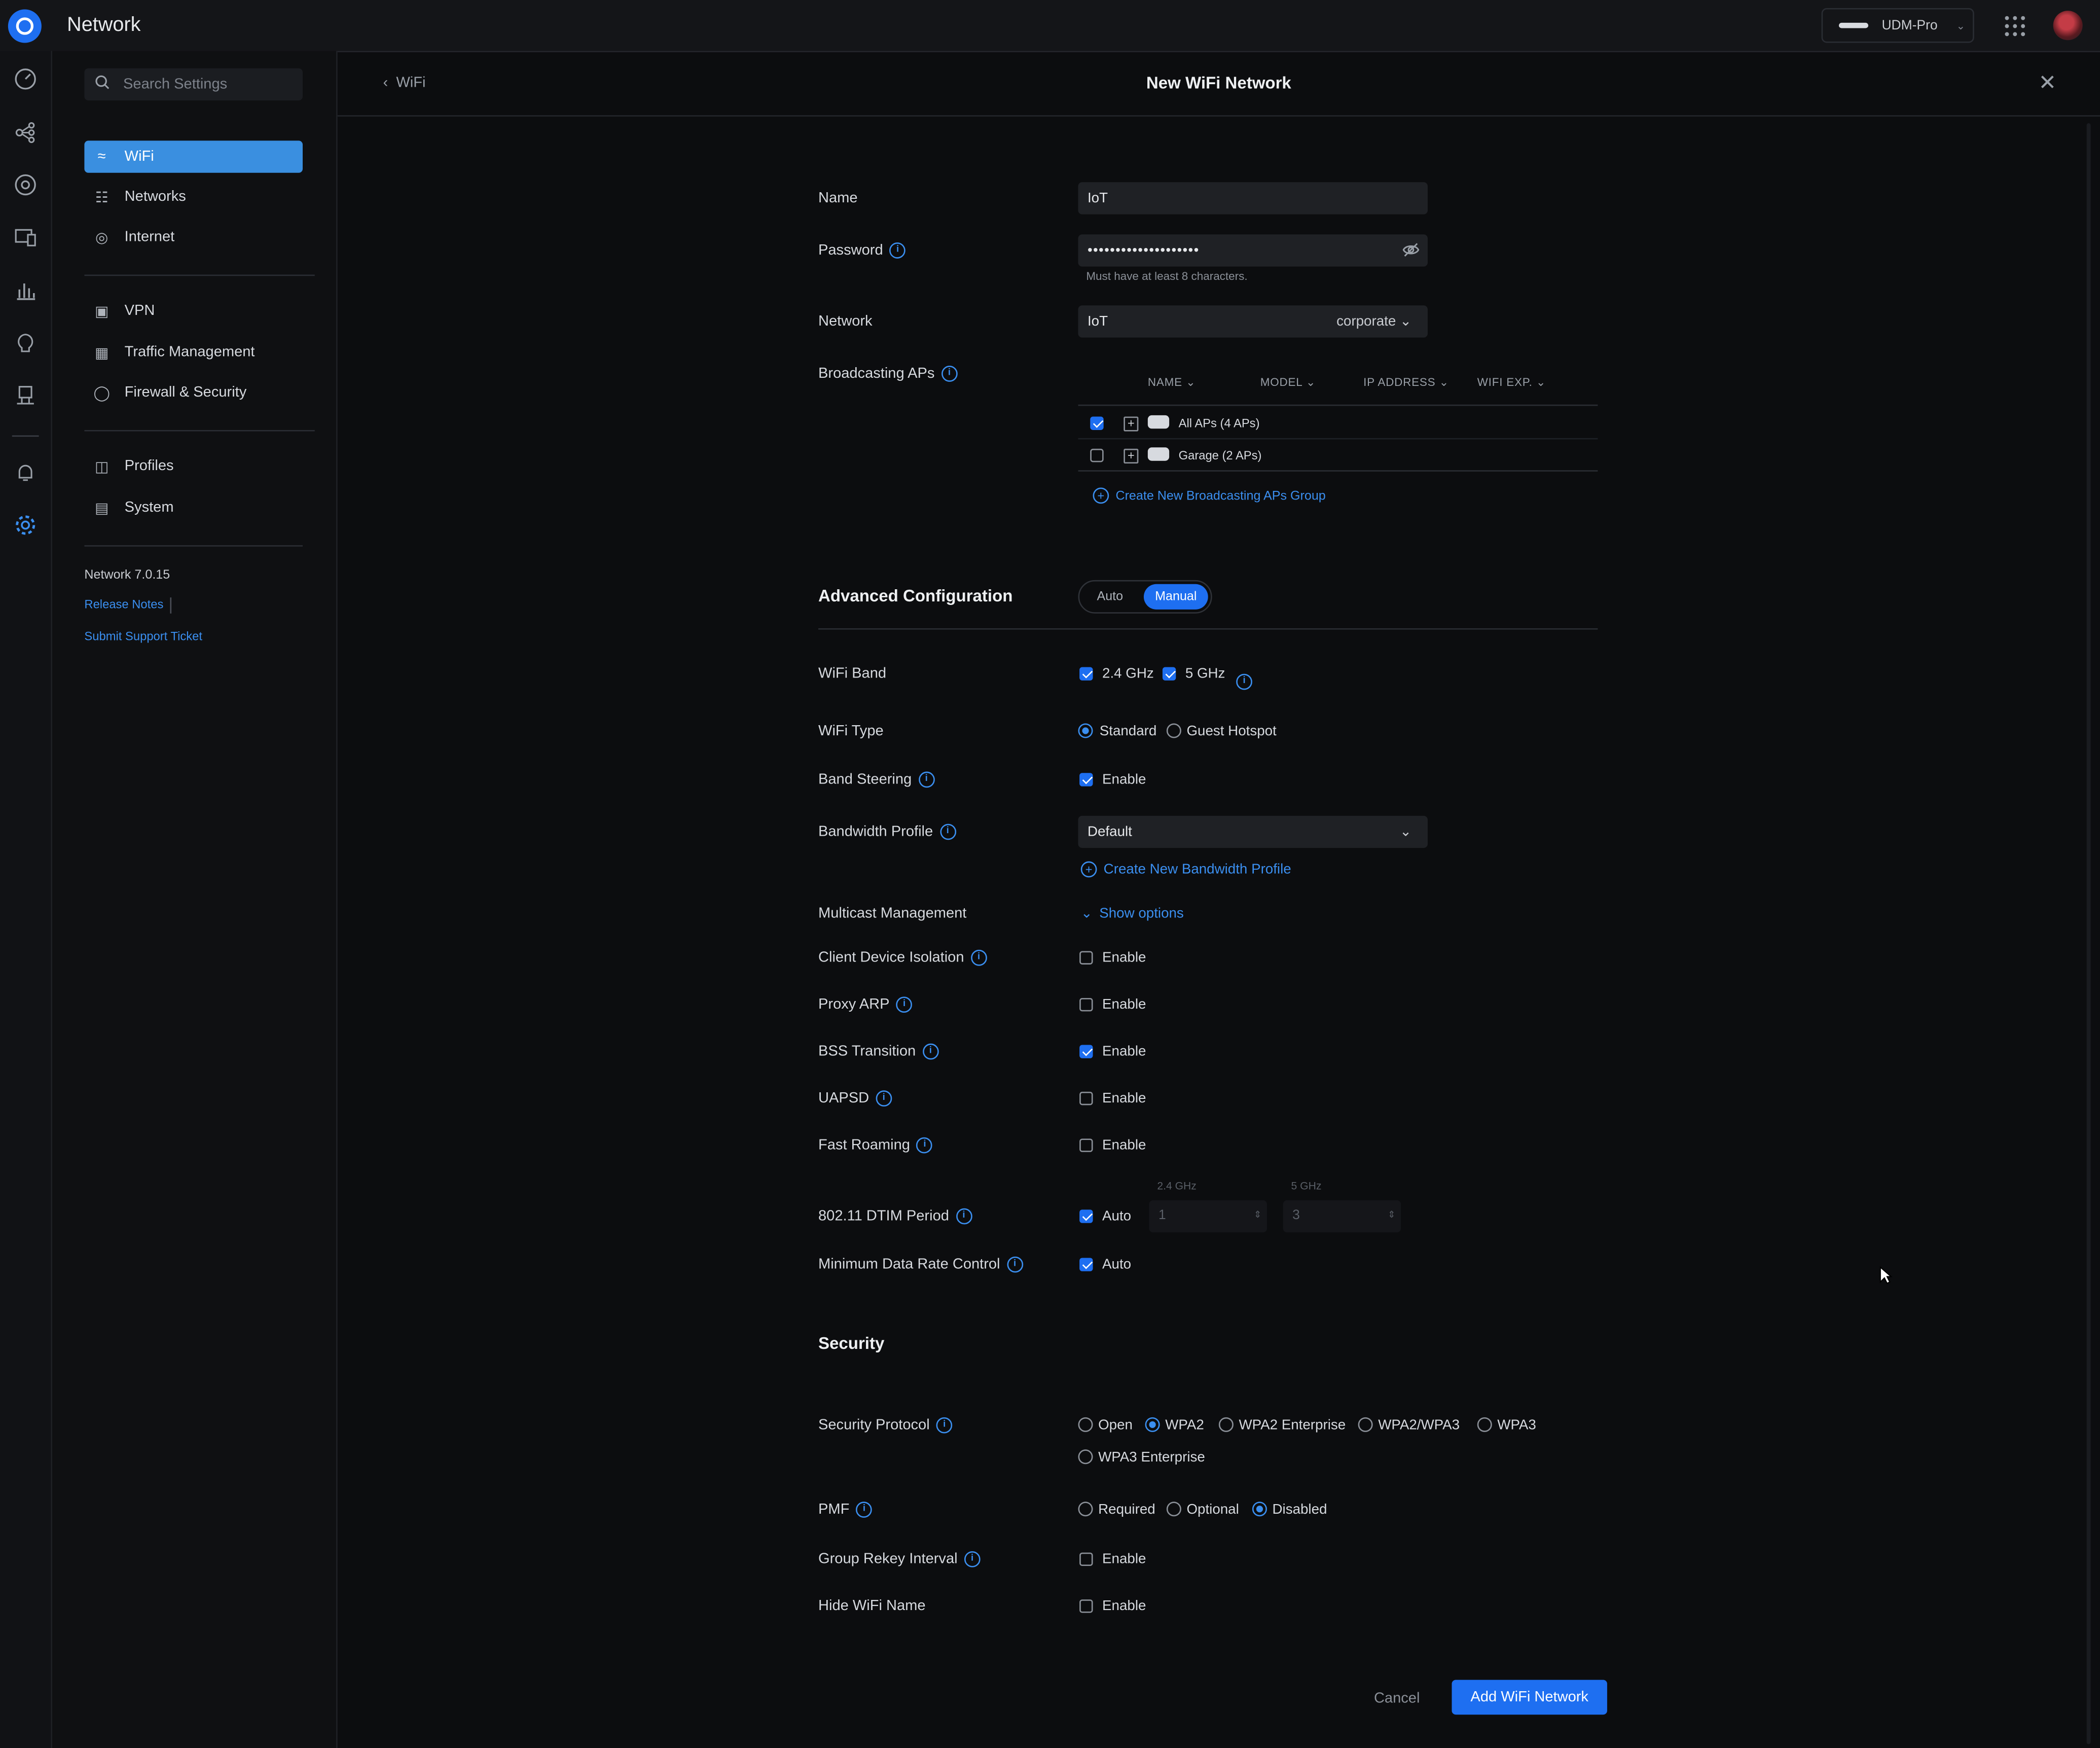 The image size is (2100, 1748). I want to click on dtim-24-stepper: 1 ⇕, so click(1208, 1216).